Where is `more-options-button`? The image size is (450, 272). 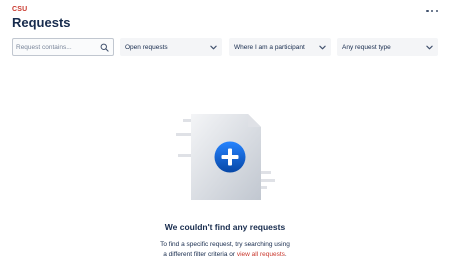
more-options-button is located at coordinates (432, 11).